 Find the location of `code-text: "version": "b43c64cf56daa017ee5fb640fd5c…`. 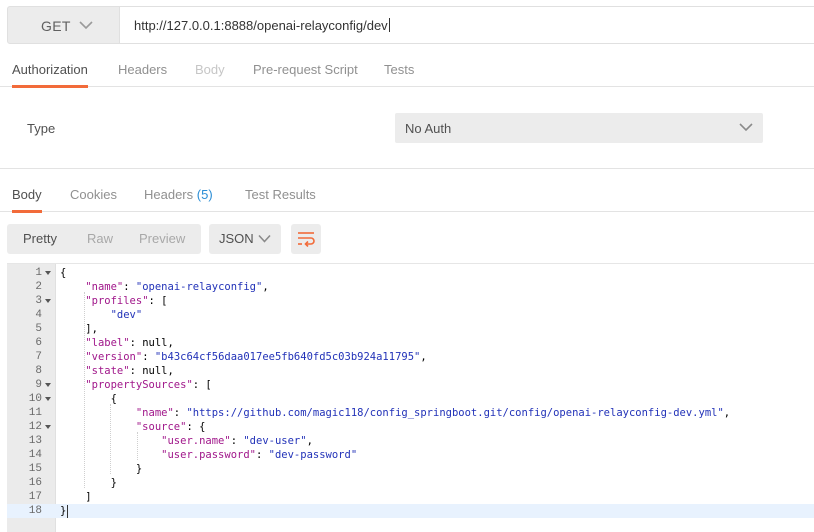

code-text: "version": "b43c64cf56daa017ee5fb640fd5c… is located at coordinates (256, 357).